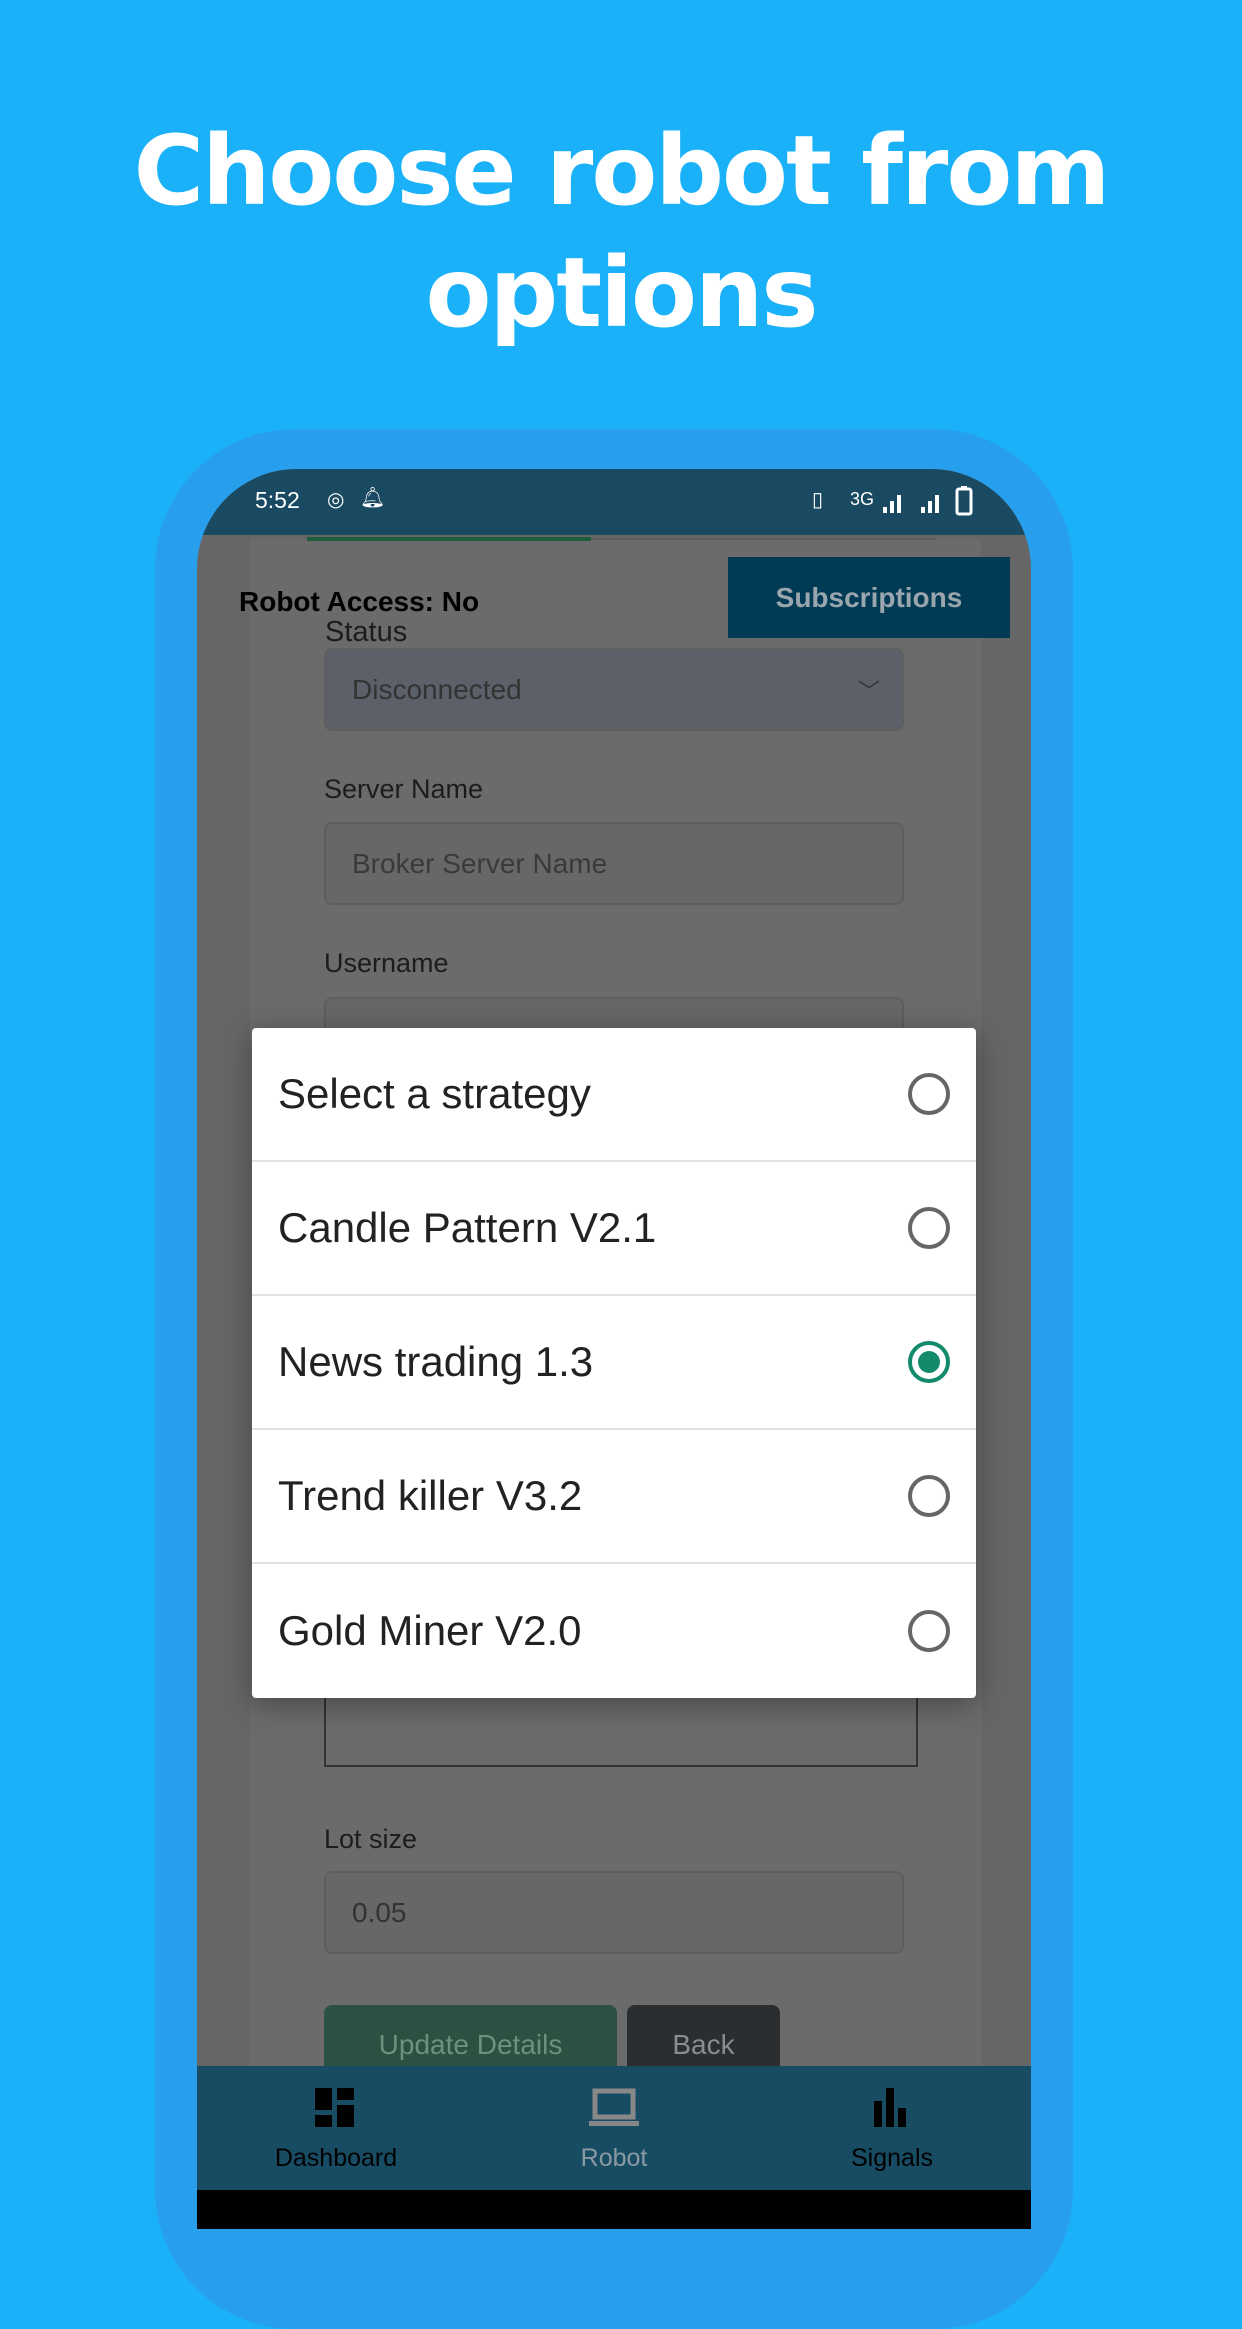 This screenshot has width=1242, height=2329. Describe the element at coordinates (436, 1361) in the screenshot. I see `option-label: News trading 1.3` at that location.